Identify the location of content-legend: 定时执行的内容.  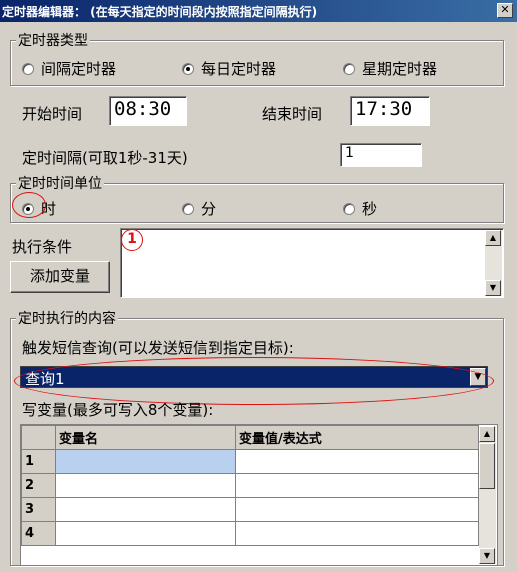
(67, 318).